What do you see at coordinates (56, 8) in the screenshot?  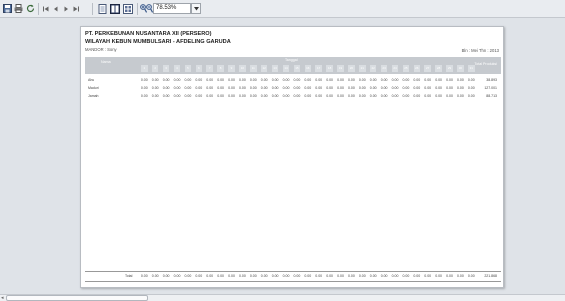 I see `prev-page-icon` at bounding box center [56, 8].